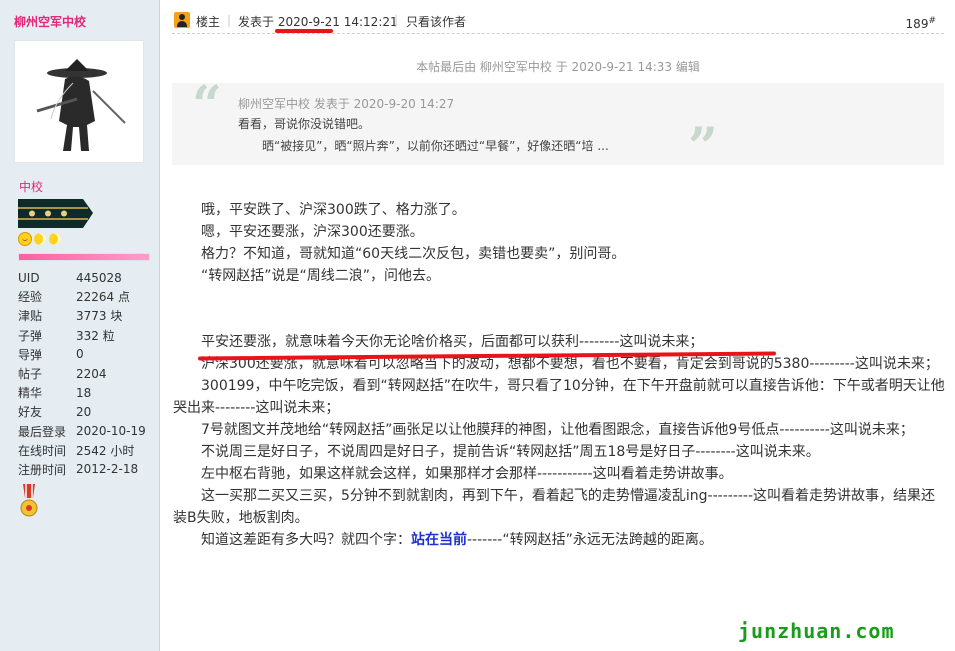  I want to click on stat-value: 20, so click(84, 411).